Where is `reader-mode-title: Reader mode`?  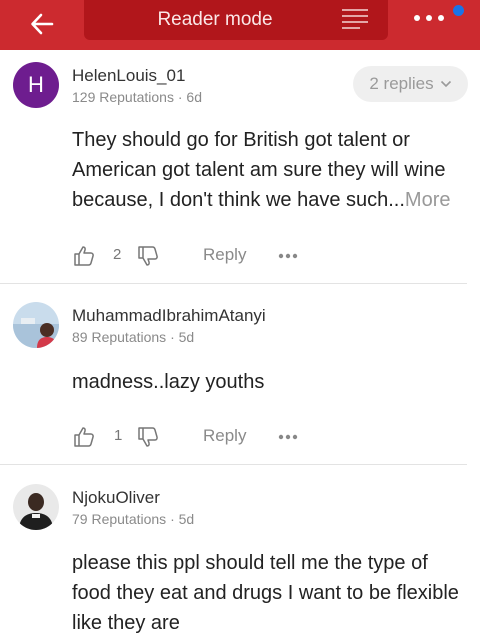
reader-mode-title: Reader mode is located at coordinates (215, 19).